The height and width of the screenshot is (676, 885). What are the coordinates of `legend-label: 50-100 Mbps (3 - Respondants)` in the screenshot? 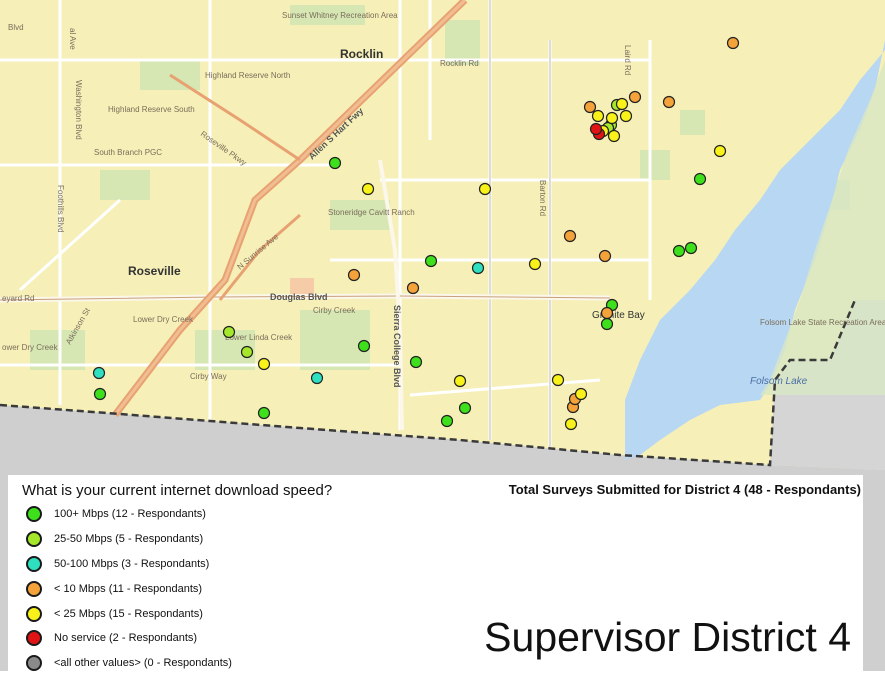 It's located at (132, 563).